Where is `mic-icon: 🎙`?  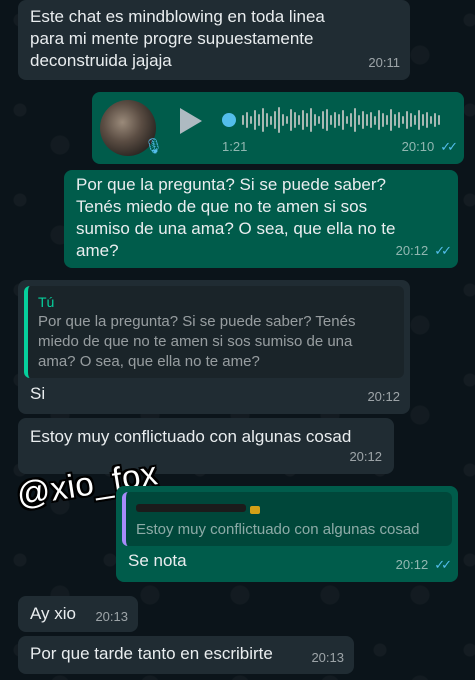 mic-icon: 🎙 is located at coordinates (154, 146).